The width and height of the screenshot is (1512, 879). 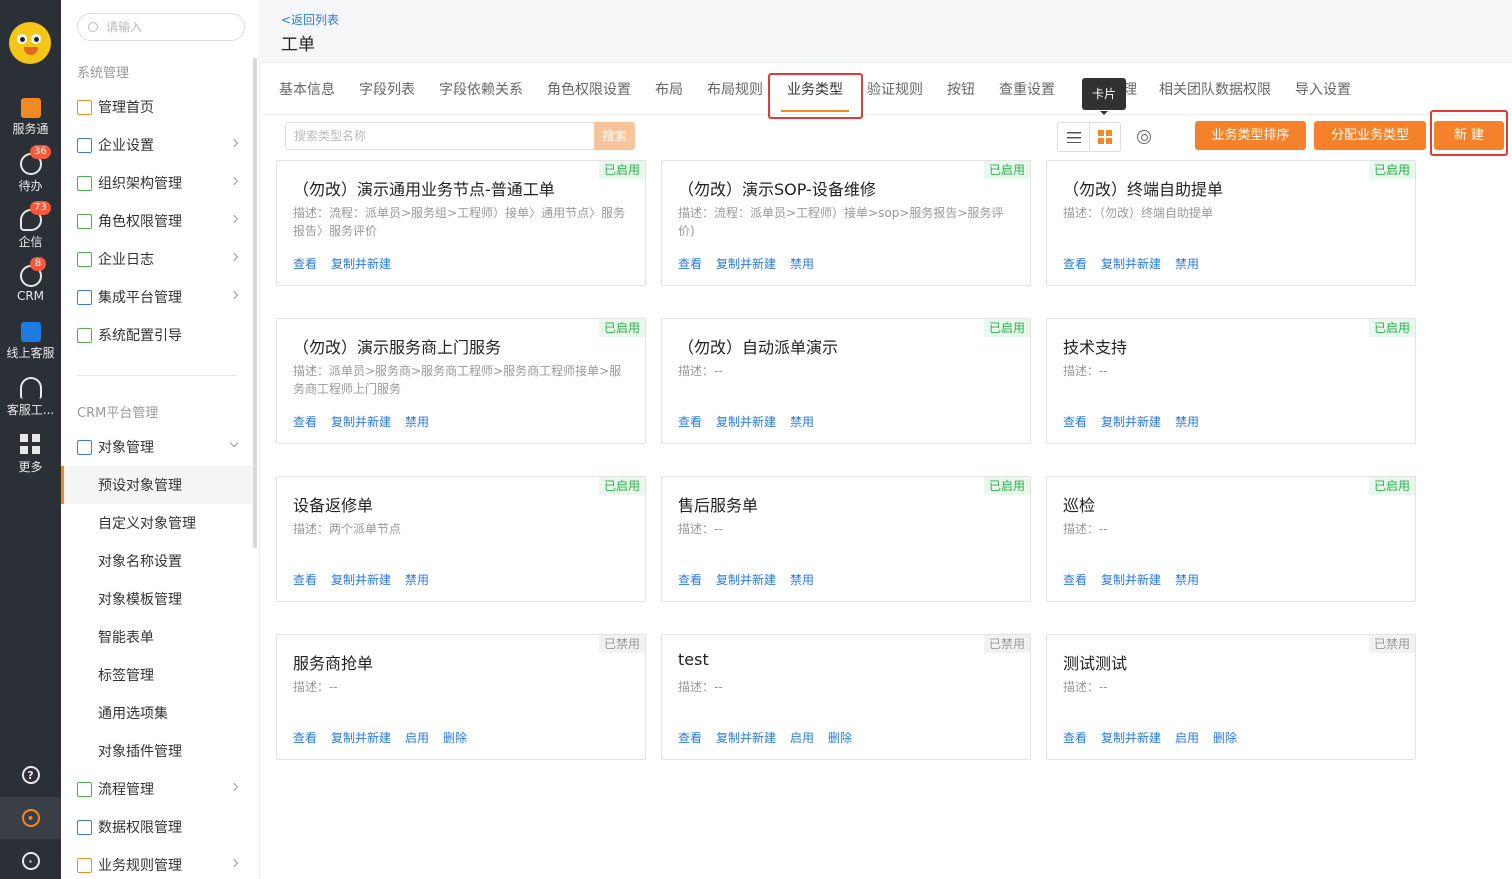 I want to click on sidebar-scrollbar, so click(x=255, y=303).